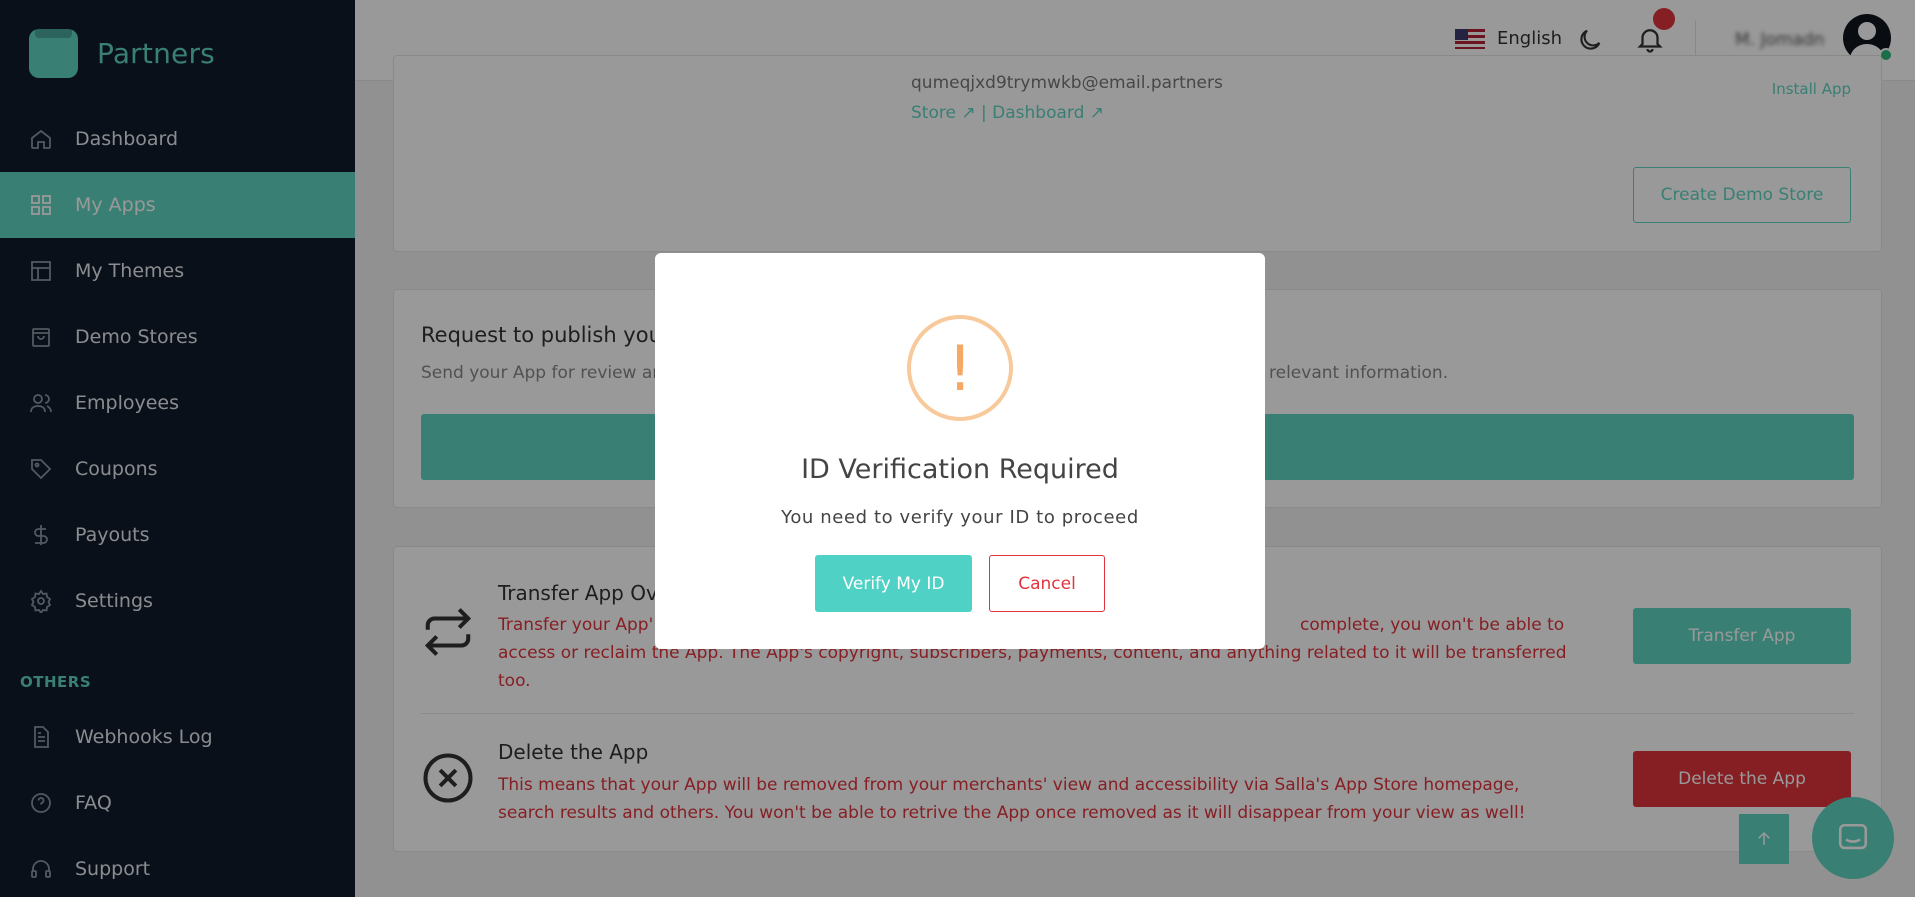 The image size is (1915, 897). I want to click on modal-text: You need to verify your ID to proceed, so click(960, 517).